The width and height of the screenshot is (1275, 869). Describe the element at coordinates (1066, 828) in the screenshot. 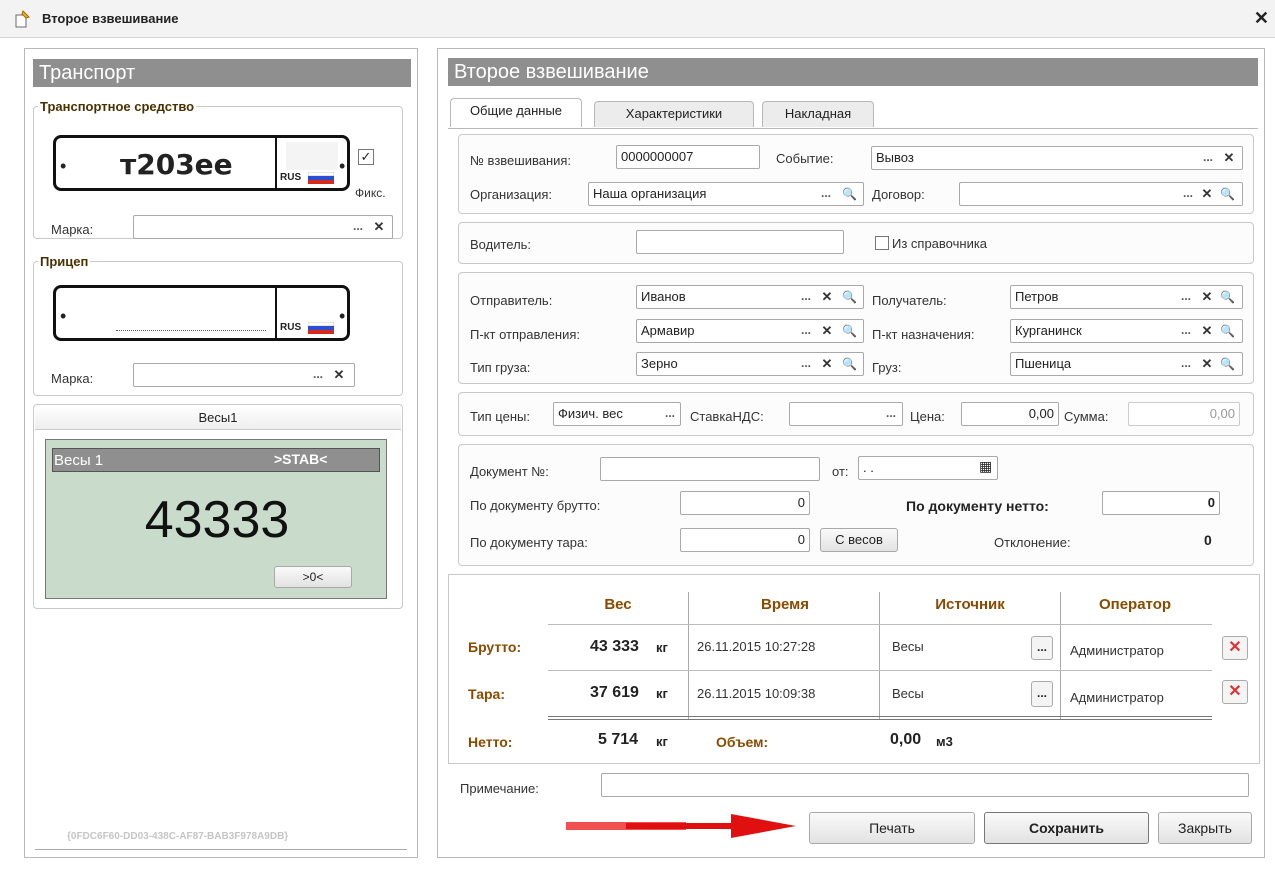

I see `save-button: Сохранить` at that location.